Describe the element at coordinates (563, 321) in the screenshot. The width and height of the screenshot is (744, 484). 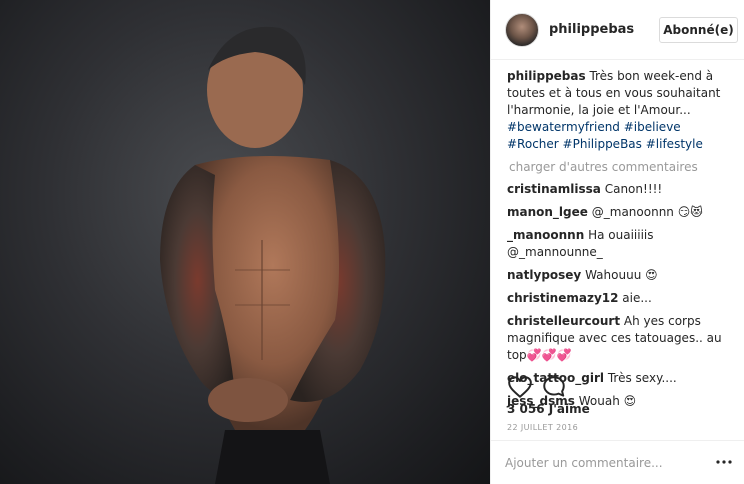
I see `comment-username: christelleurcourt` at that location.